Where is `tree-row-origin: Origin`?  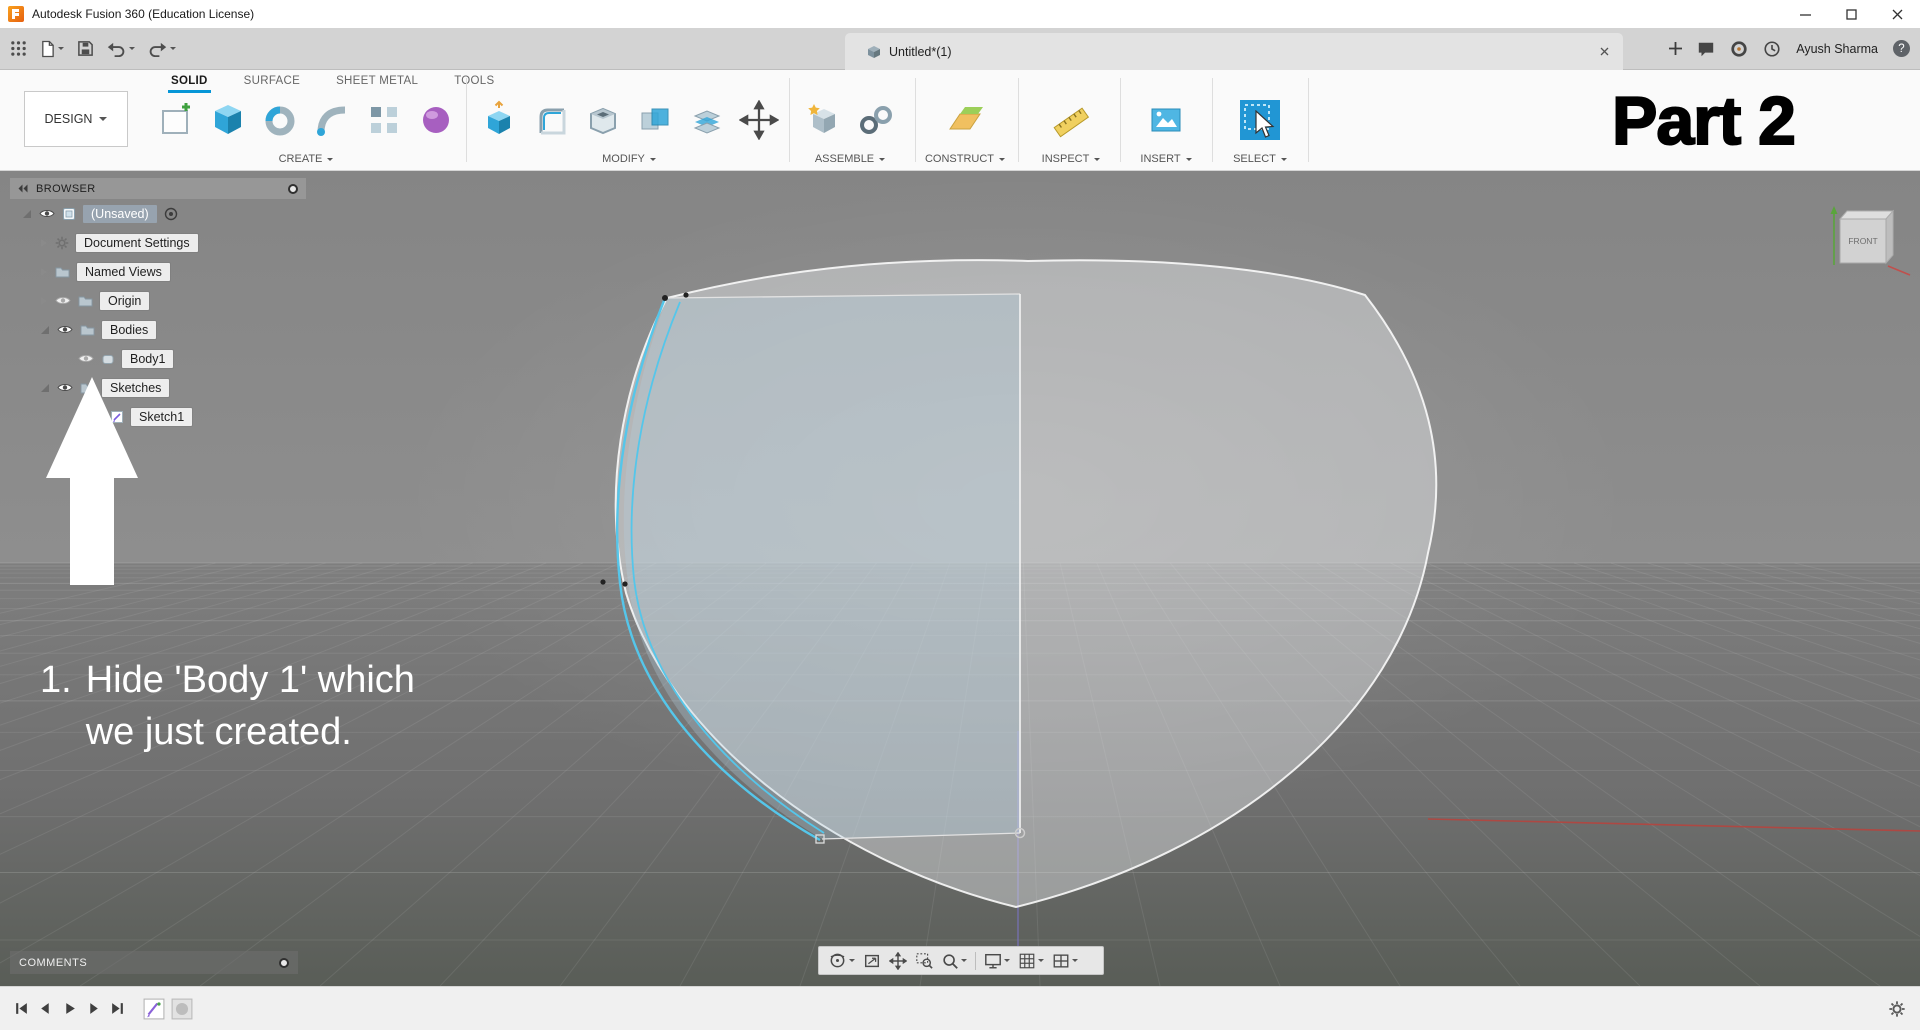
tree-row-origin: Origin is located at coordinates (158, 300).